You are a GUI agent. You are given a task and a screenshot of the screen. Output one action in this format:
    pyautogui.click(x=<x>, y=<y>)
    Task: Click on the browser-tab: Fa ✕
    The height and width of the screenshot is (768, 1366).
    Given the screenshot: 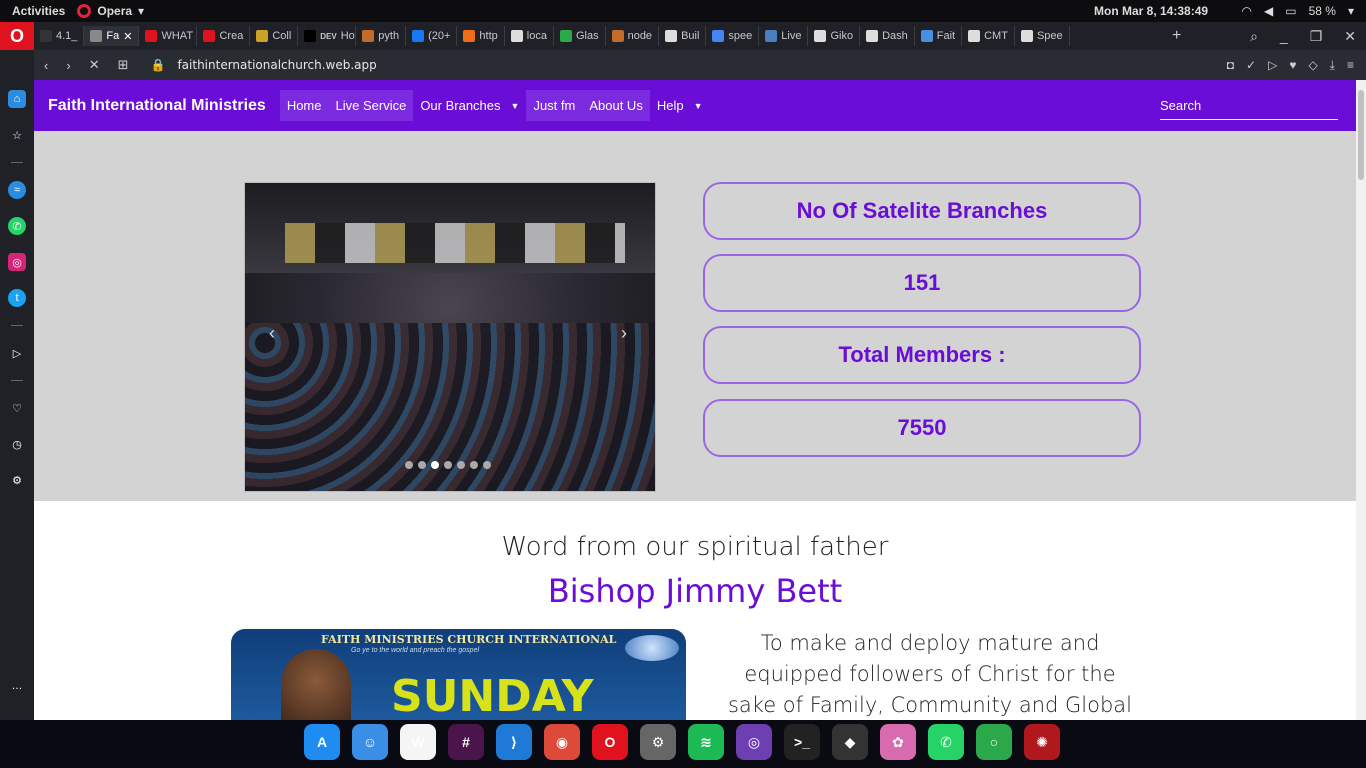 What is the action you would take?
    pyautogui.click(x=112, y=36)
    